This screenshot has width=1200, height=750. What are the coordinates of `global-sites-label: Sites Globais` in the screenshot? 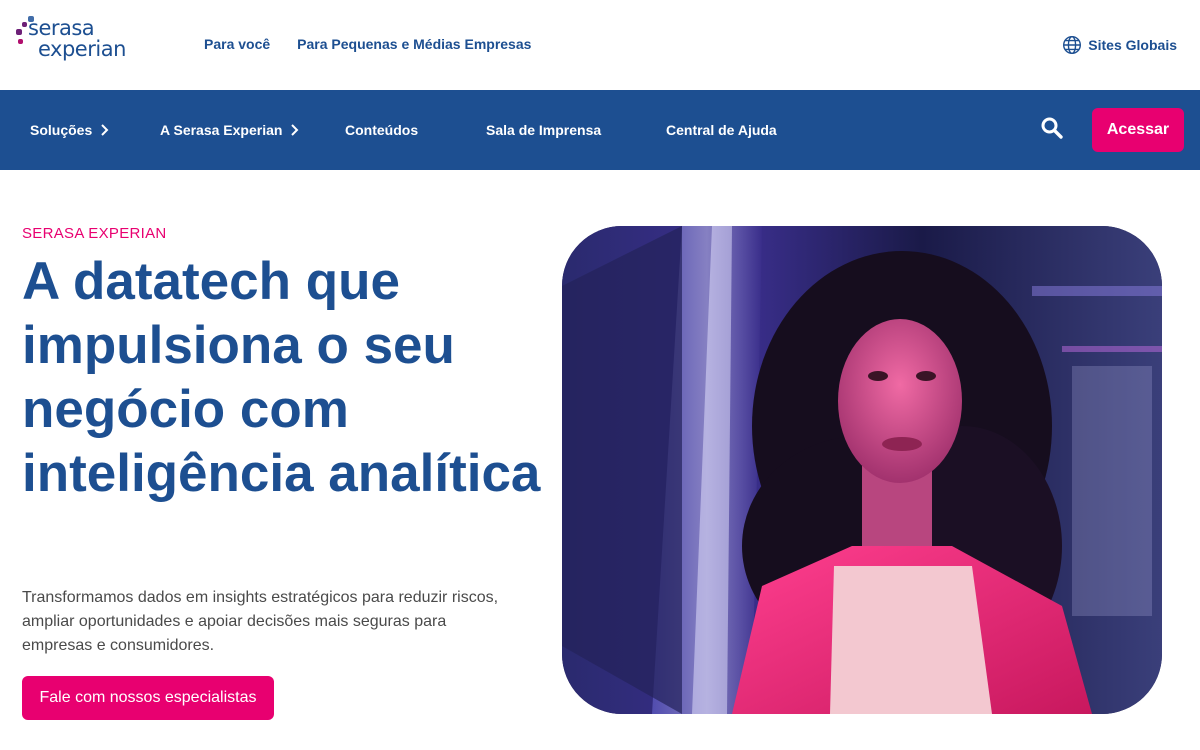 It's located at (1132, 45).